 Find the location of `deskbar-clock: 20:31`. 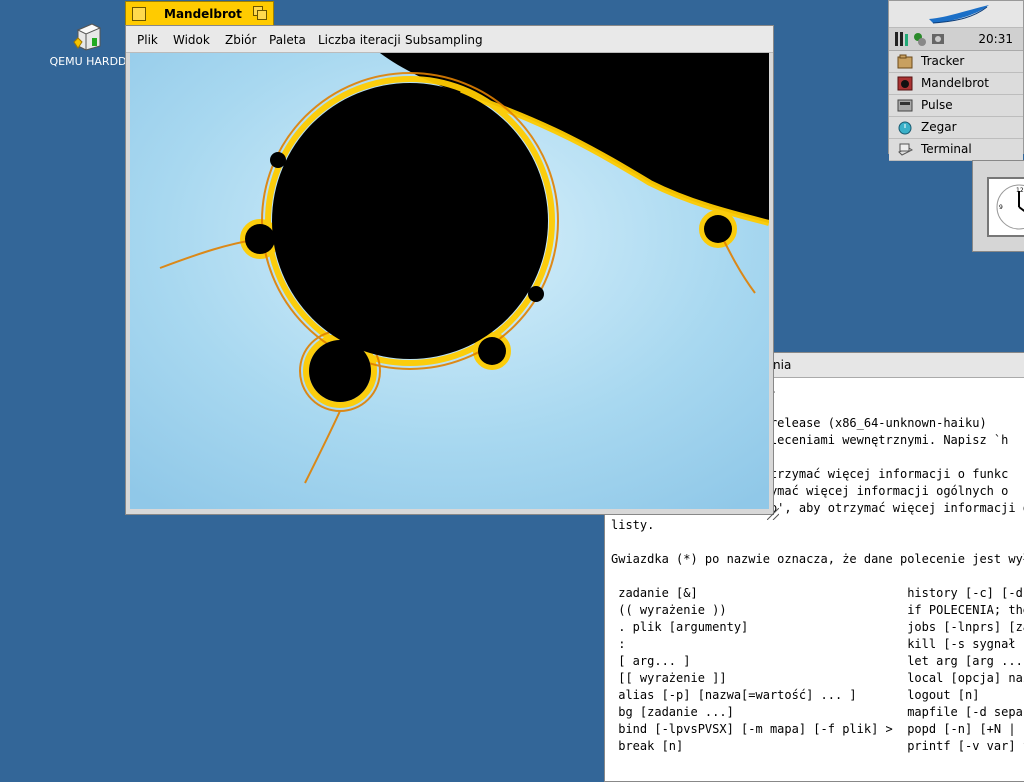

deskbar-clock: 20:31 is located at coordinates (995, 39).